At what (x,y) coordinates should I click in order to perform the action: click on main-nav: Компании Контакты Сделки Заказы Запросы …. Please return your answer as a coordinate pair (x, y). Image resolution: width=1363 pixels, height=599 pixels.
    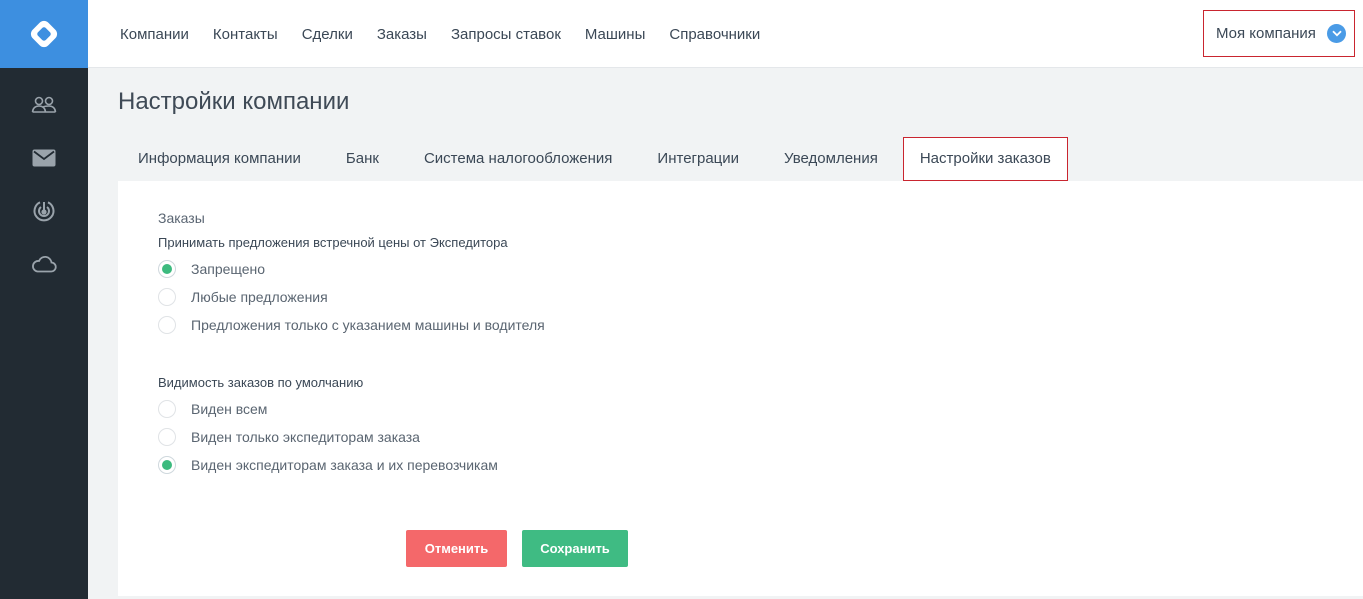
    Looking at the image, I should click on (452, 34).